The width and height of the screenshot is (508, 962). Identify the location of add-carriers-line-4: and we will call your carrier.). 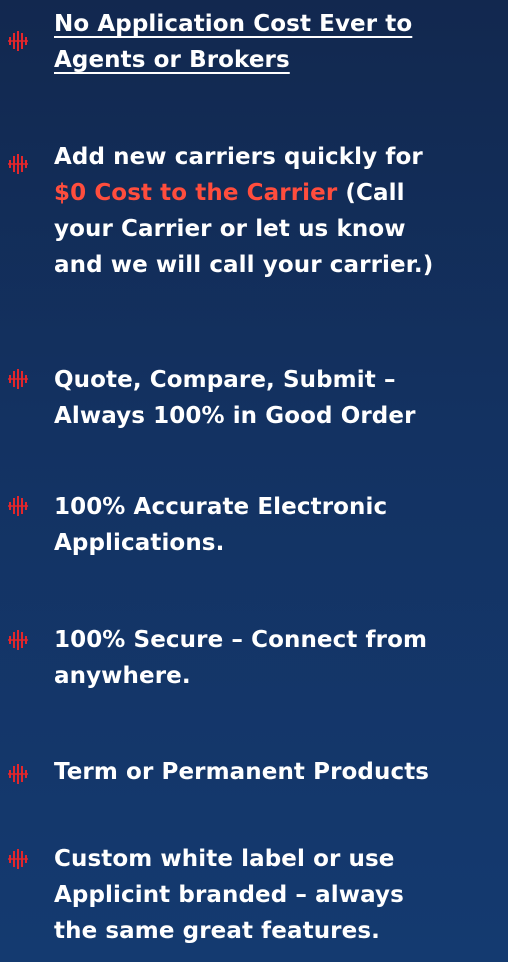
(244, 265).